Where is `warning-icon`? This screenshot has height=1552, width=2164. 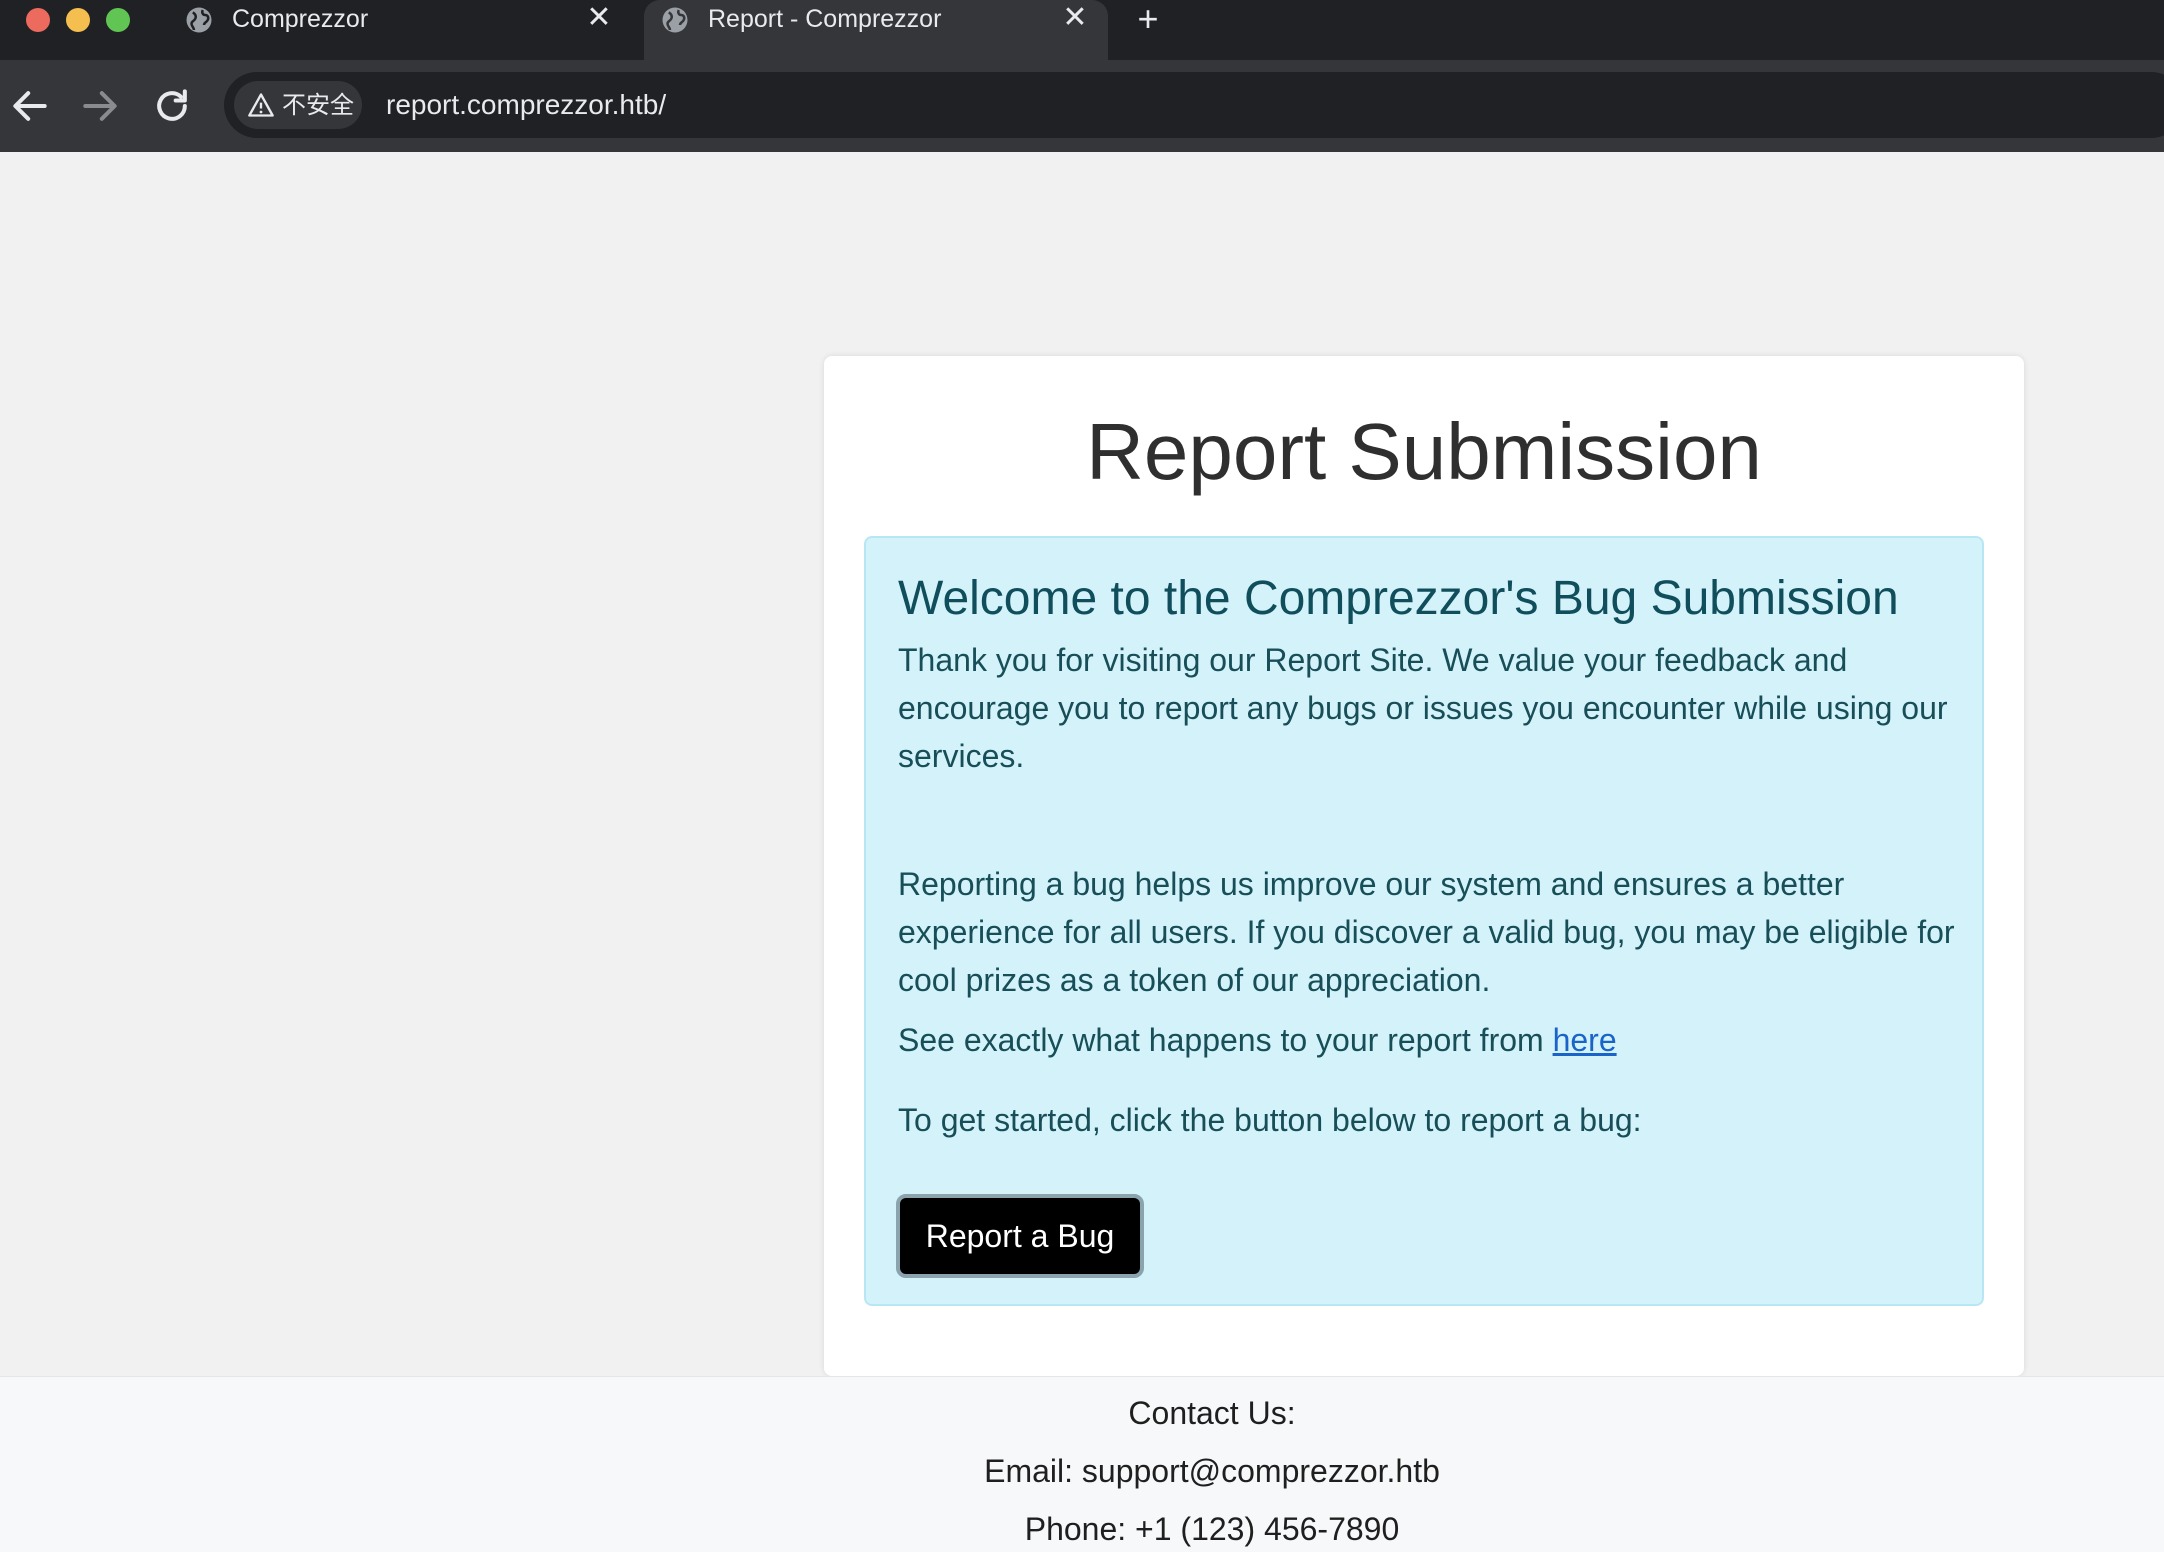 warning-icon is located at coordinates (261, 105).